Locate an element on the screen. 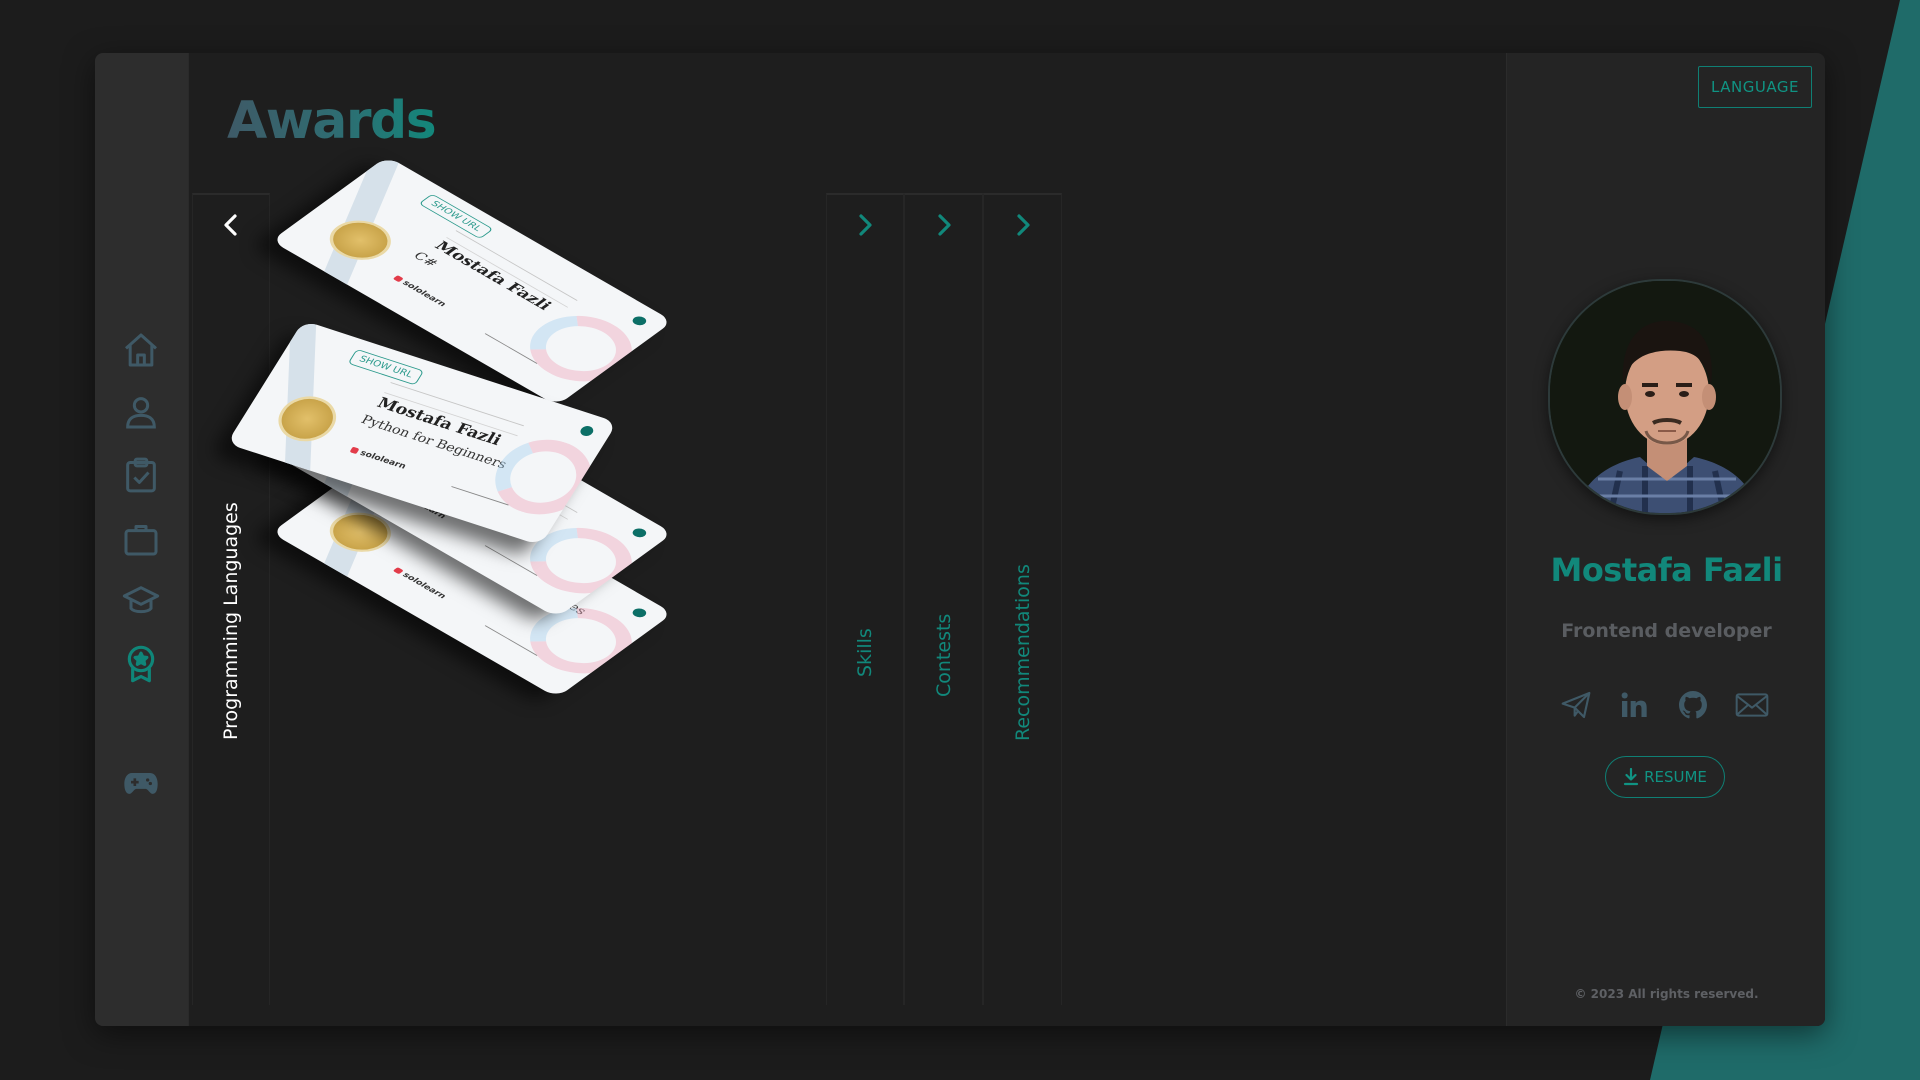  home-icon is located at coordinates (141, 350).